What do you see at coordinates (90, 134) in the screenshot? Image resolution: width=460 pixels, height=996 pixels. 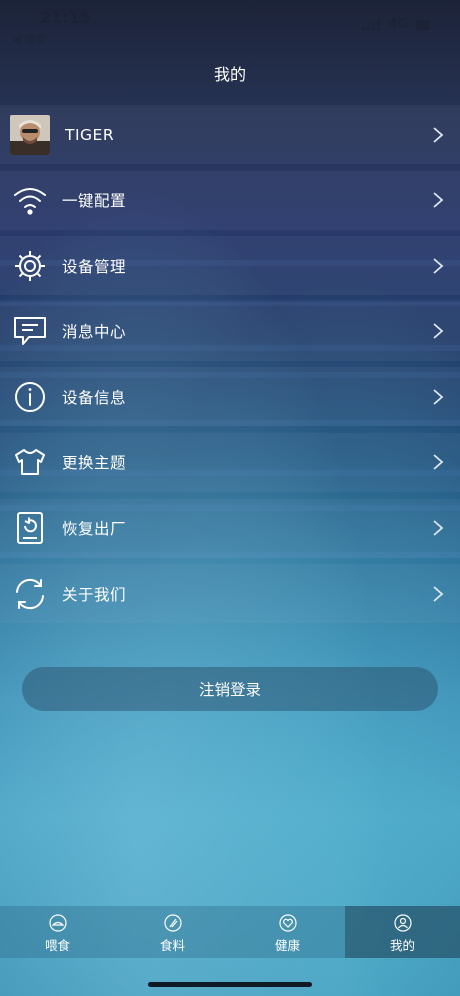 I see `menu-item-label: TIGER` at bounding box center [90, 134].